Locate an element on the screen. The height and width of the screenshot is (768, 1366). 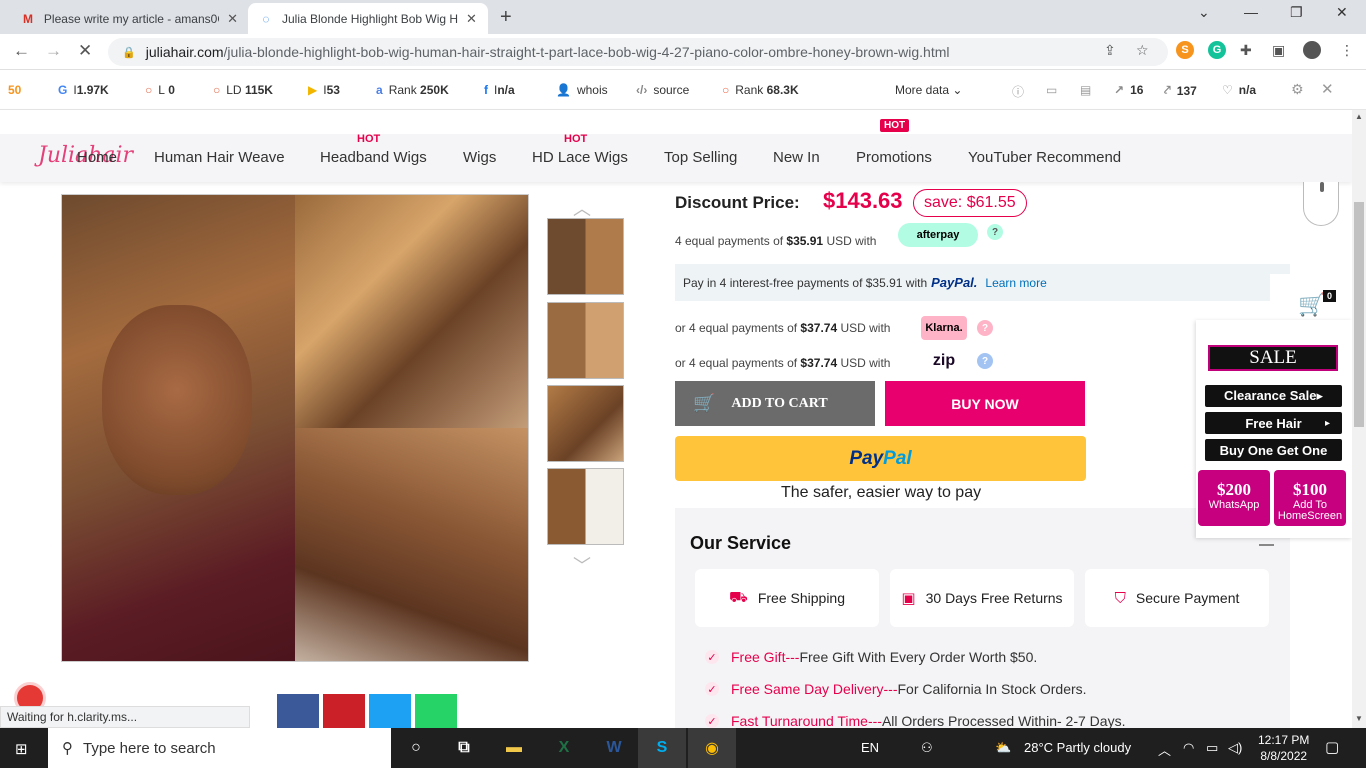
thumb-down-arrow-icon: ﹀ is located at coordinates (582, 565).